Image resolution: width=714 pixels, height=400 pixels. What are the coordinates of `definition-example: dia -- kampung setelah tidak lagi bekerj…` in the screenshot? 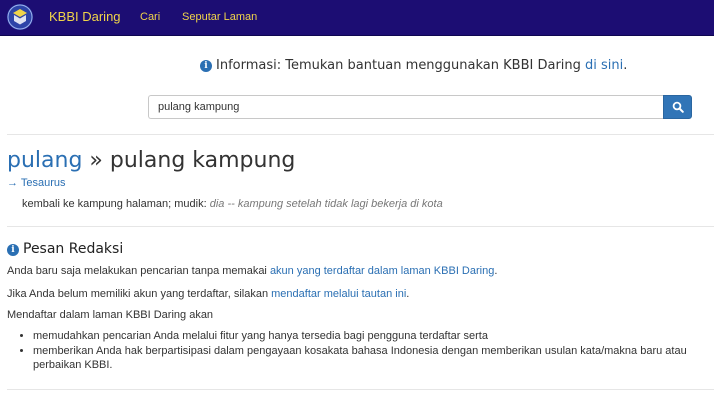 It's located at (326, 204).